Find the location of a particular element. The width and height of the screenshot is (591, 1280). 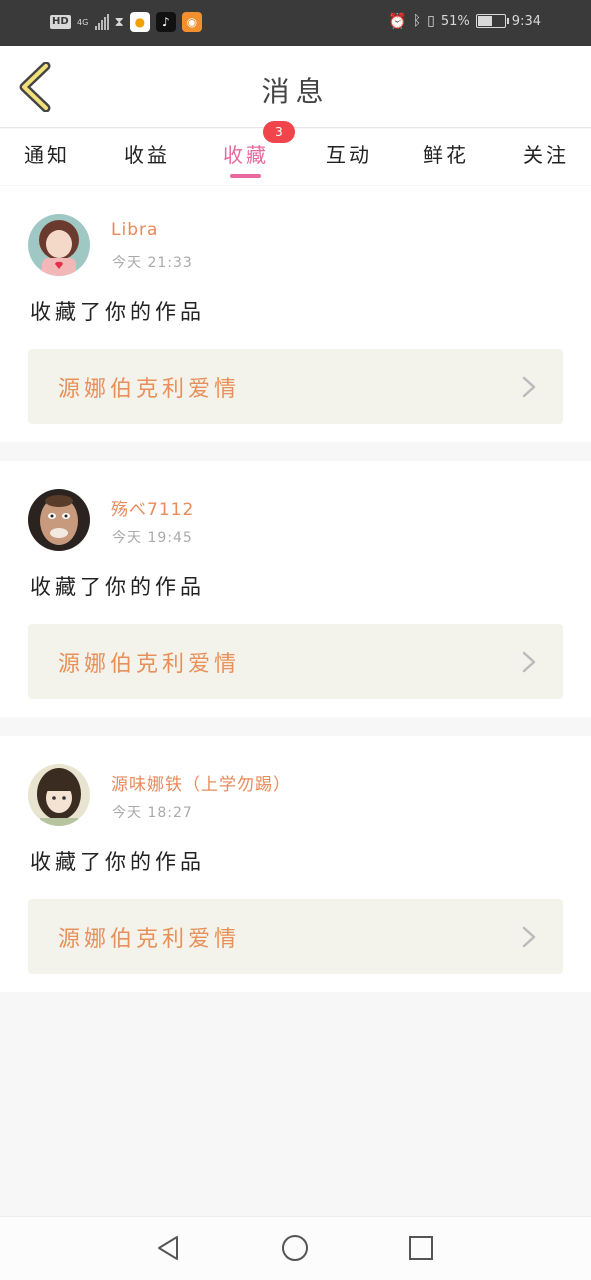

username: 殇べ7112 is located at coordinates (152, 507).